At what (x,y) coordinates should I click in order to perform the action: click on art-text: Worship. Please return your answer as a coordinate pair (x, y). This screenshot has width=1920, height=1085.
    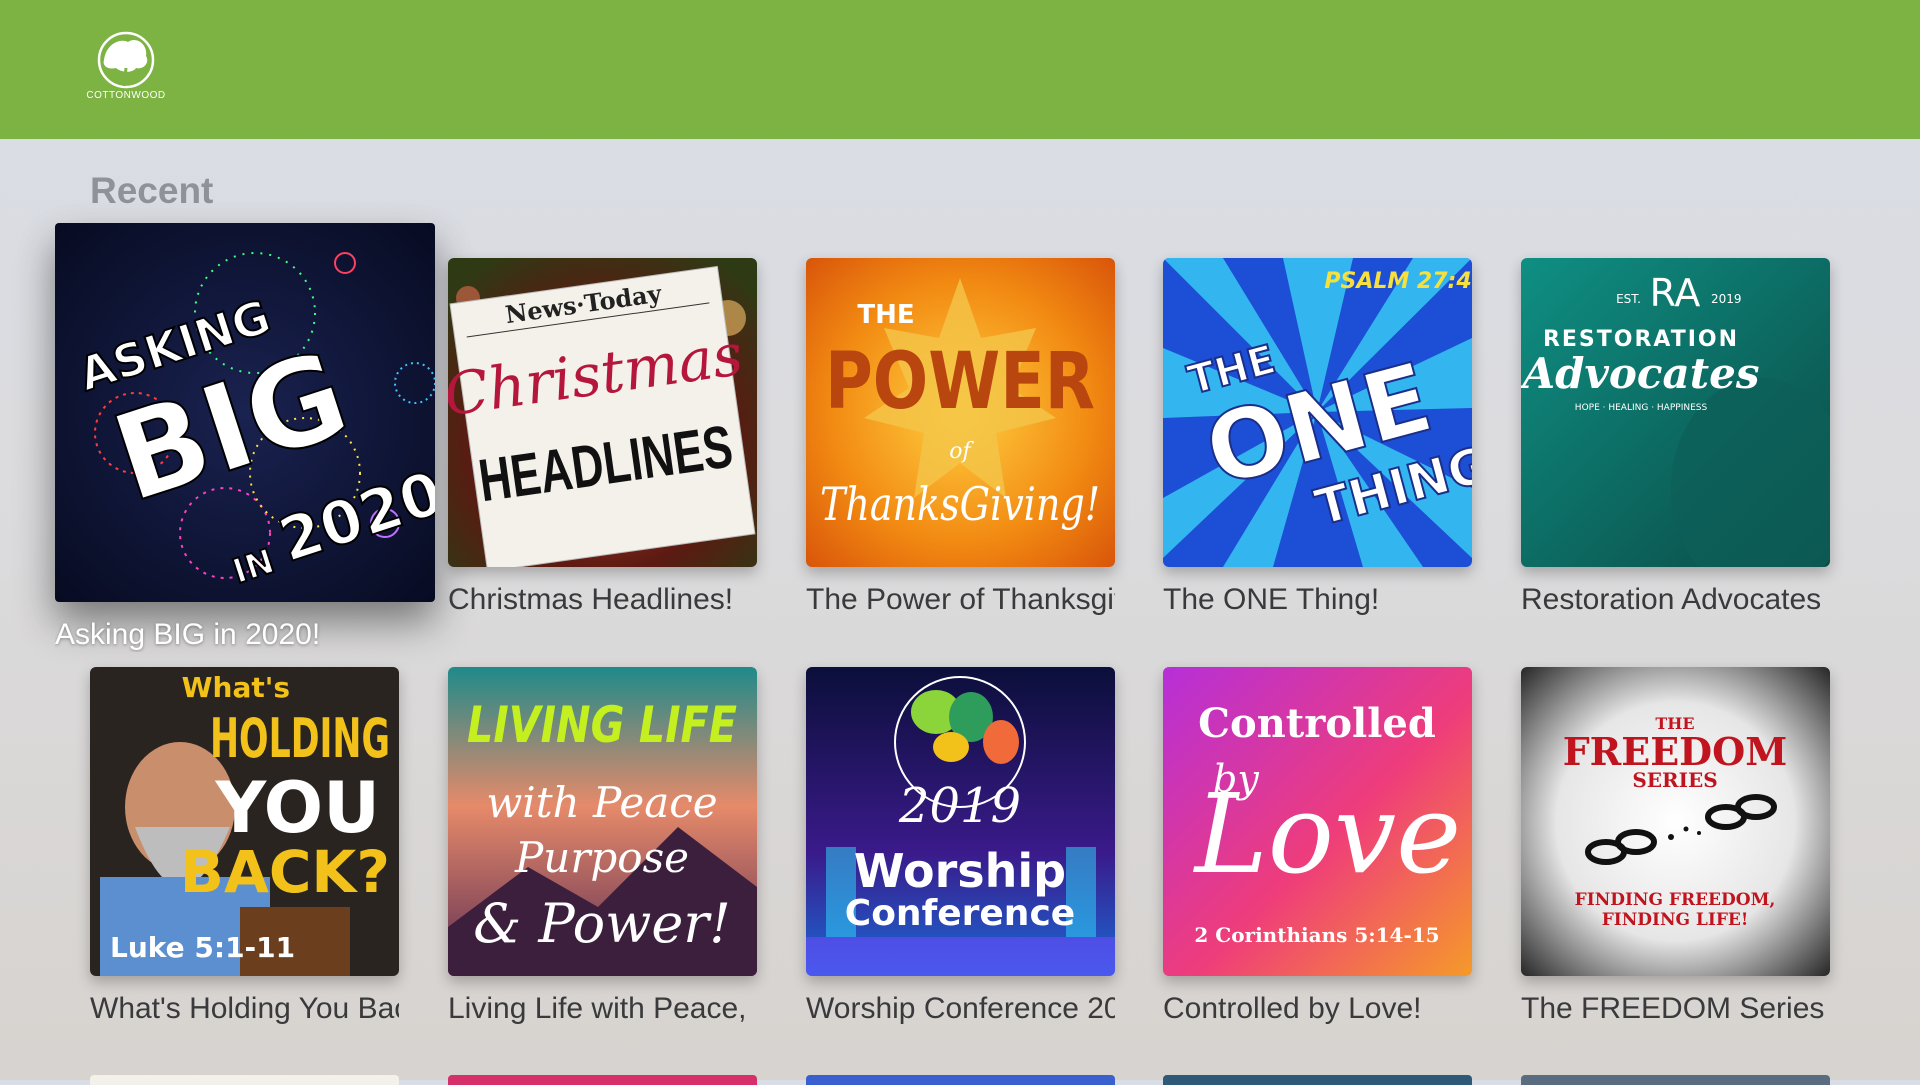
    Looking at the image, I should click on (960, 871).